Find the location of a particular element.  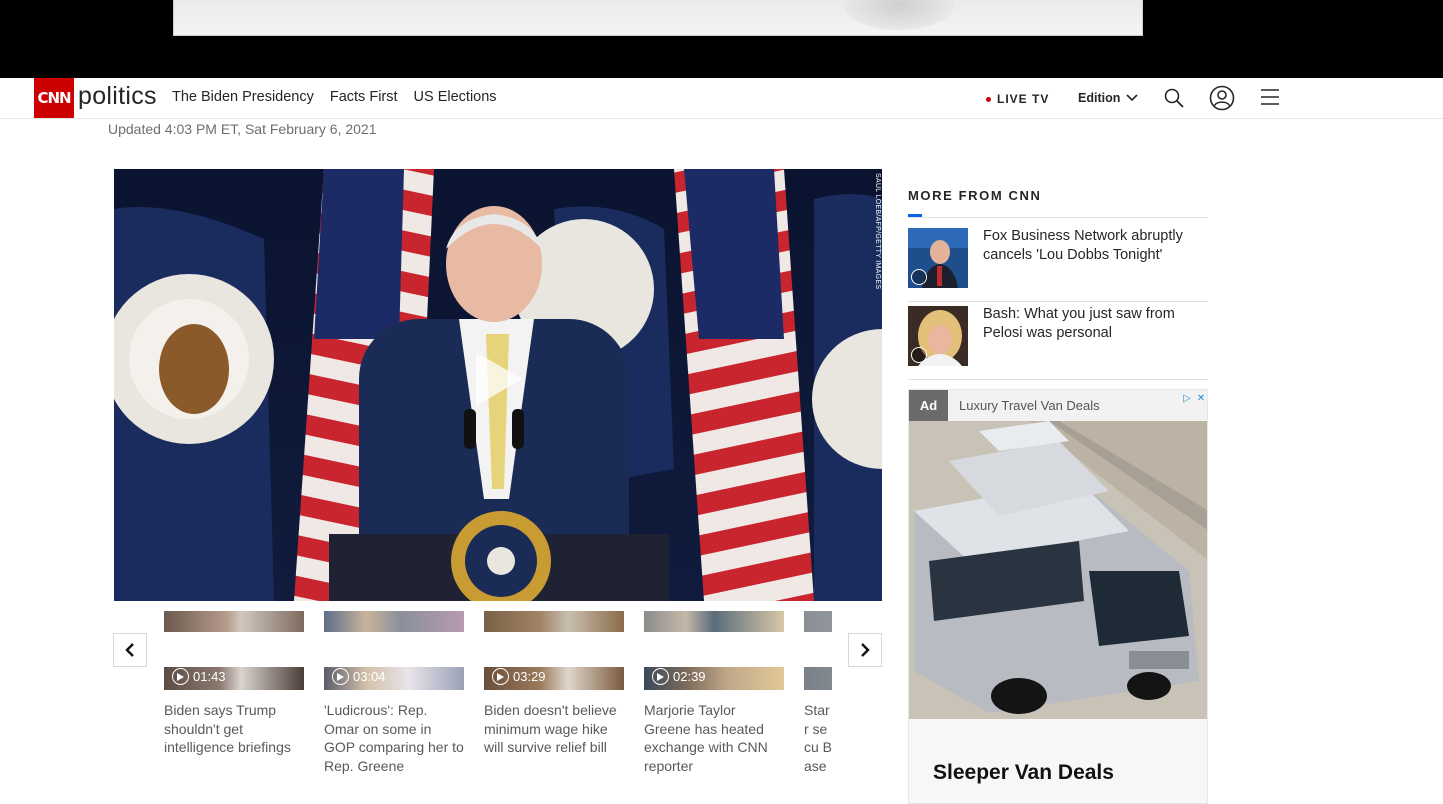

carousel-thumbnail: 03:29 is located at coordinates (554, 650).